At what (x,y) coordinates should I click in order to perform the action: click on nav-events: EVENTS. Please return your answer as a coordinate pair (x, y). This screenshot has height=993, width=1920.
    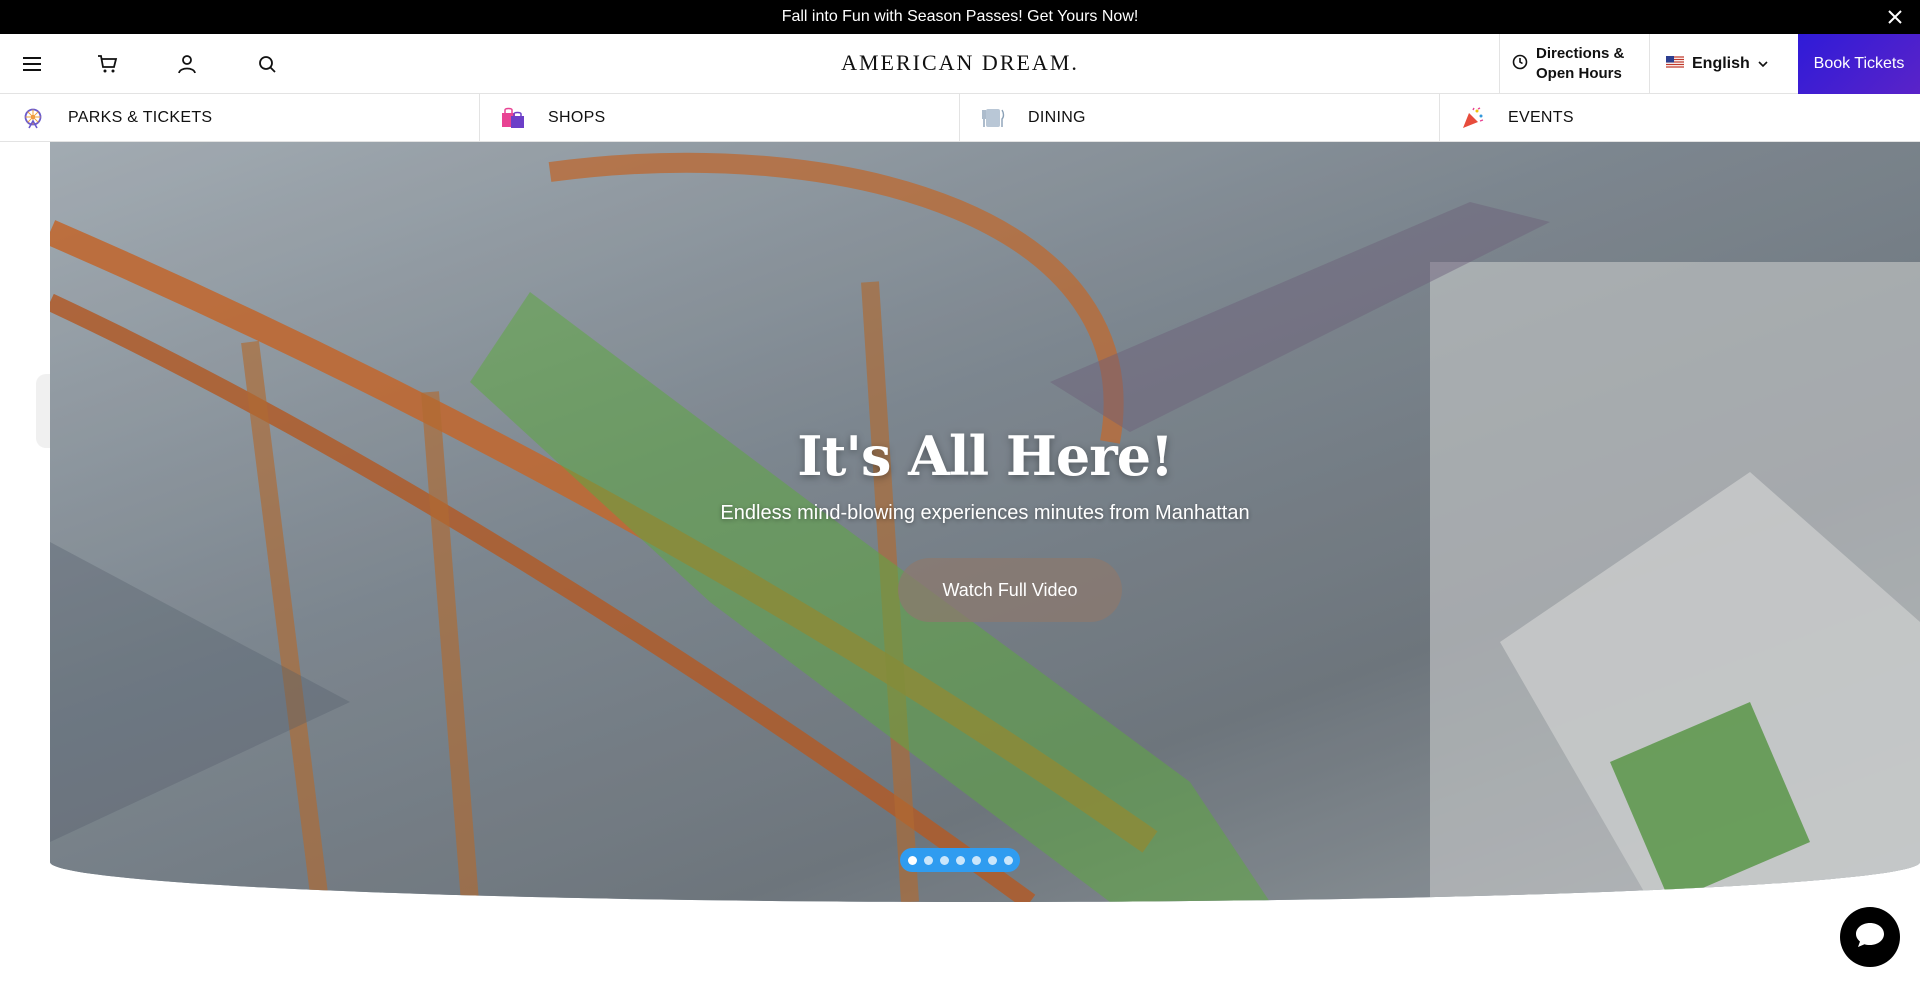
    Looking at the image, I should click on (1680, 118).